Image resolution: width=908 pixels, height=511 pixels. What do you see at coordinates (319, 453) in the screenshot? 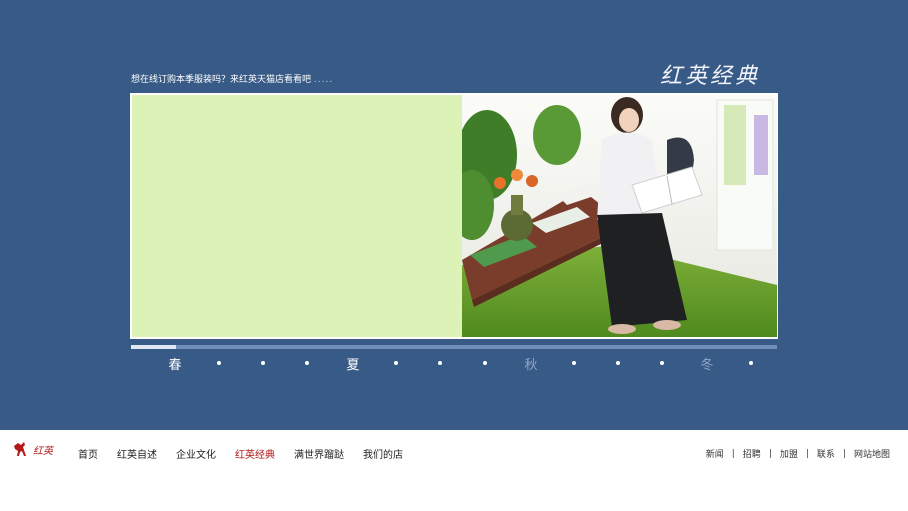
I see `nav-travel: 满世界蹓跶` at bounding box center [319, 453].